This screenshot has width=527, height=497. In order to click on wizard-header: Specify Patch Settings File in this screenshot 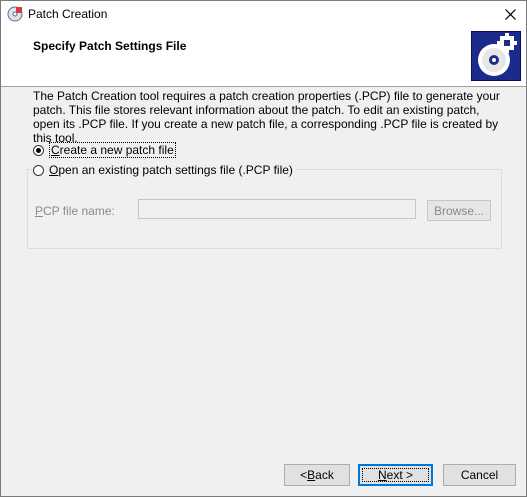, I will do `click(263, 57)`.